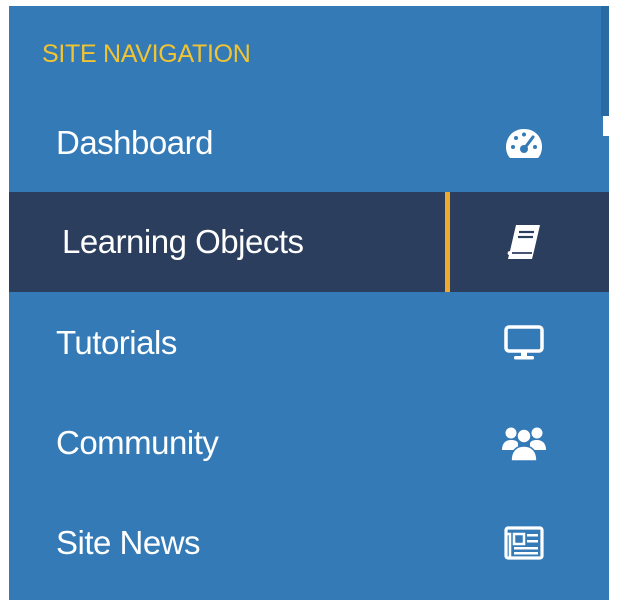  I want to click on dashboard-gauge-icon, so click(524, 143).